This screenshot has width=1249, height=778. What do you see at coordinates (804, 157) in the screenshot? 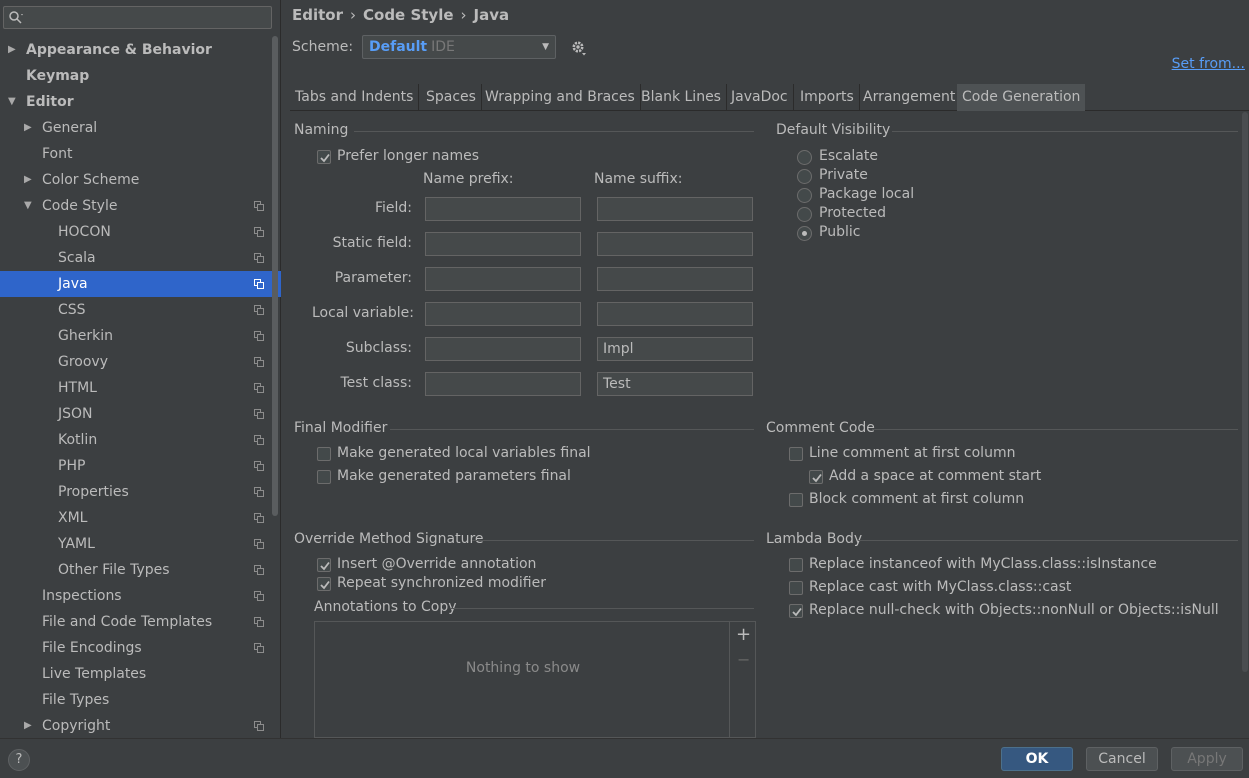
I see `visibility-escalate-radio` at bounding box center [804, 157].